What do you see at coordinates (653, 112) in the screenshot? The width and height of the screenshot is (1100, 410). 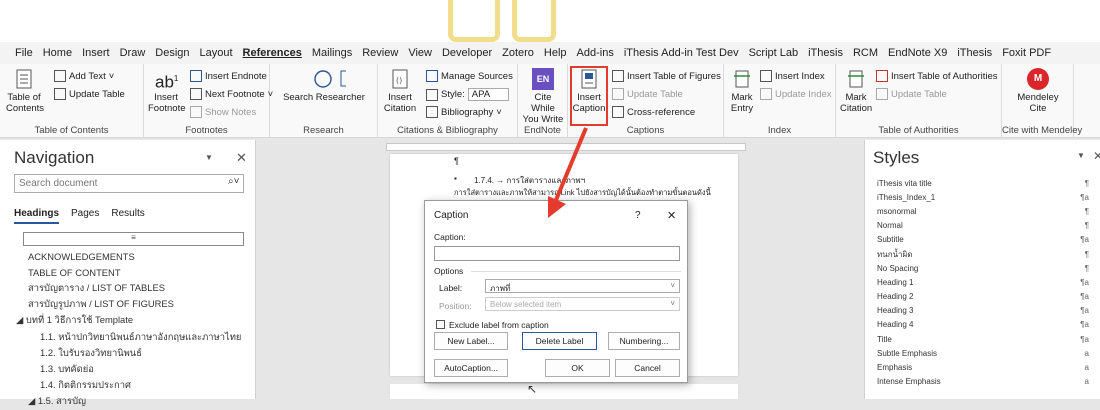 I see `cross-reference-button: Cross-reference` at bounding box center [653, 112].